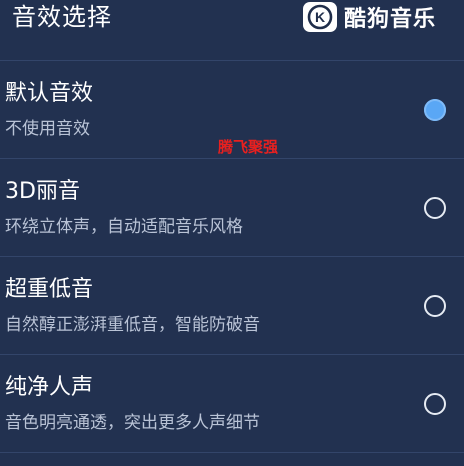  What do you see at coordinates (232, 30) in the screenshot?
I see `header: 音效选择 K 酷狗音乐` at bounding box center [232, 30].